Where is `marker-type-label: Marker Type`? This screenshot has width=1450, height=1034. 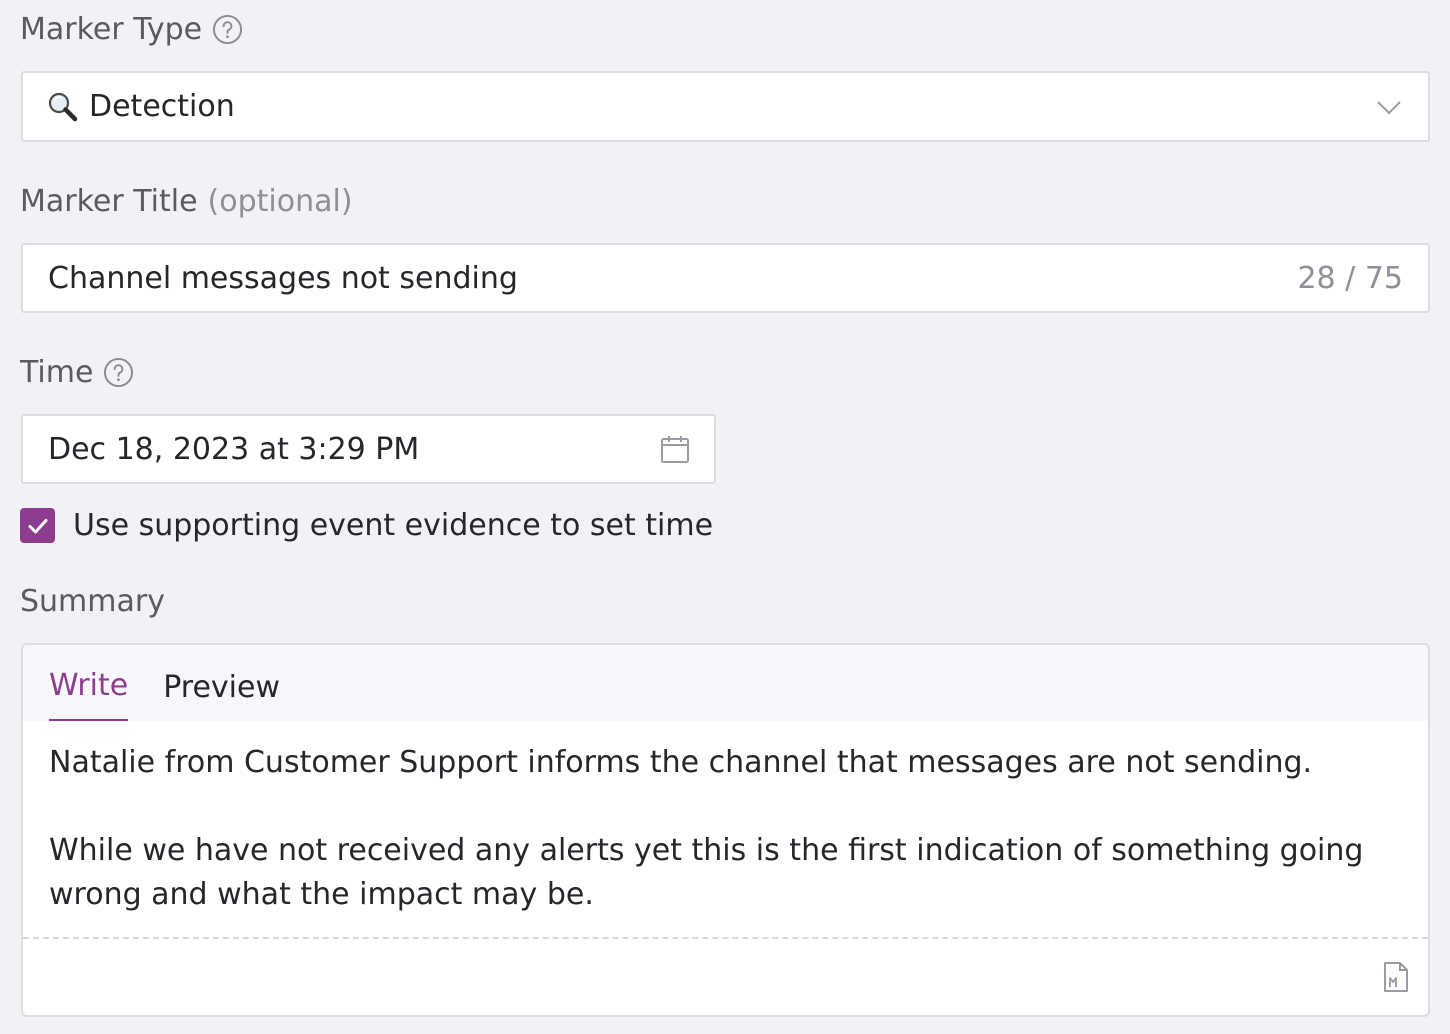
marker-type-label: Marker Type is located at coordinates (131, 29).